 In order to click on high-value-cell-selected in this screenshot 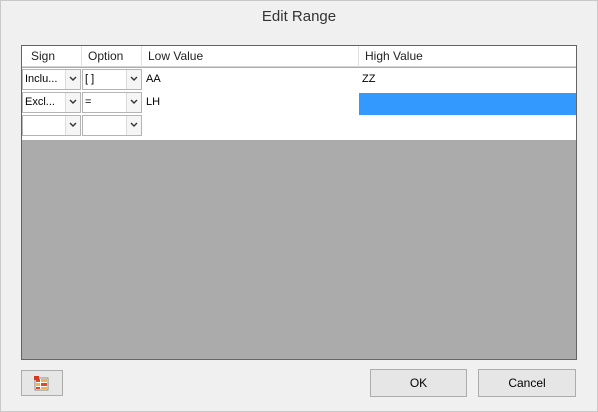, I will do `click(467, 104)`.